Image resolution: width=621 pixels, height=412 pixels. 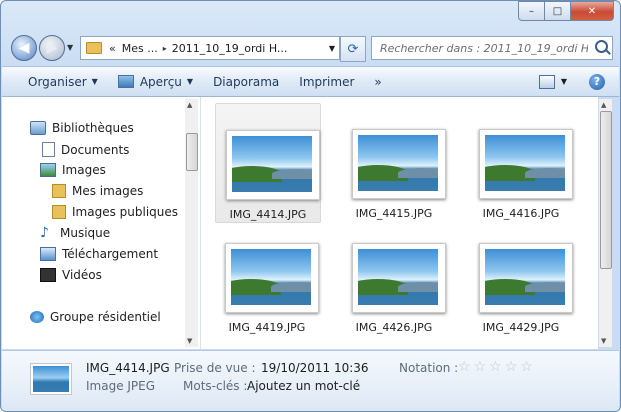 What do you see at coordinates (82, 275) in the screenshot?
I see `sidebar-item-label: Vidéos` at bounding box center [82, 275].